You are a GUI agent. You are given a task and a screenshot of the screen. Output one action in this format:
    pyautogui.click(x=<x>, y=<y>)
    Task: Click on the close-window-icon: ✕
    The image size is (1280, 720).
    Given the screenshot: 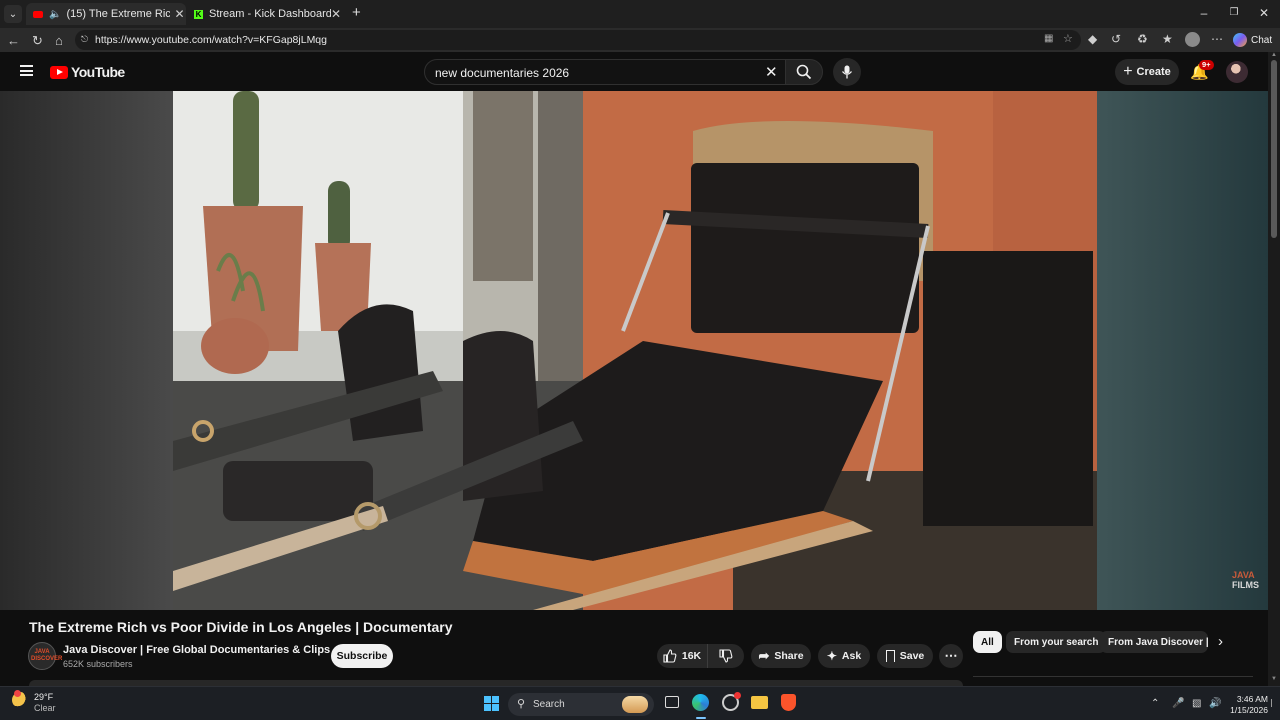 What is the action you would take?
    pyautogui.click(x=1264, y=13)
    